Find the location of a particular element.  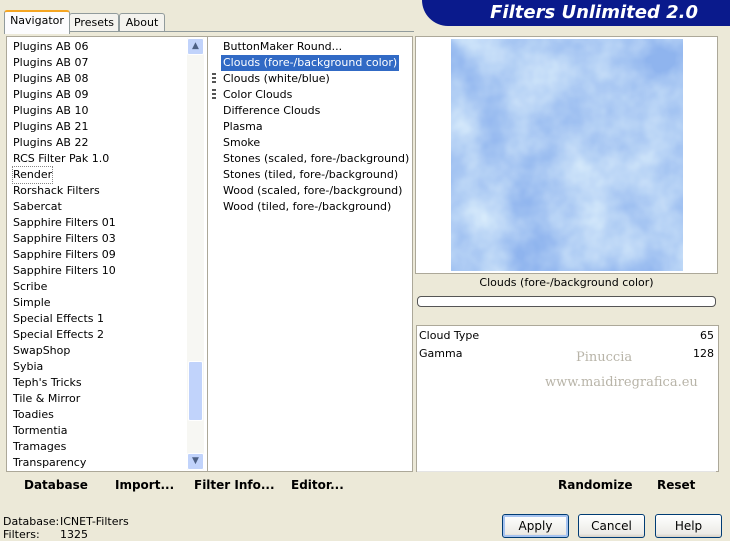

param-row: Gamma 128 is located at coordinates (566, 354).